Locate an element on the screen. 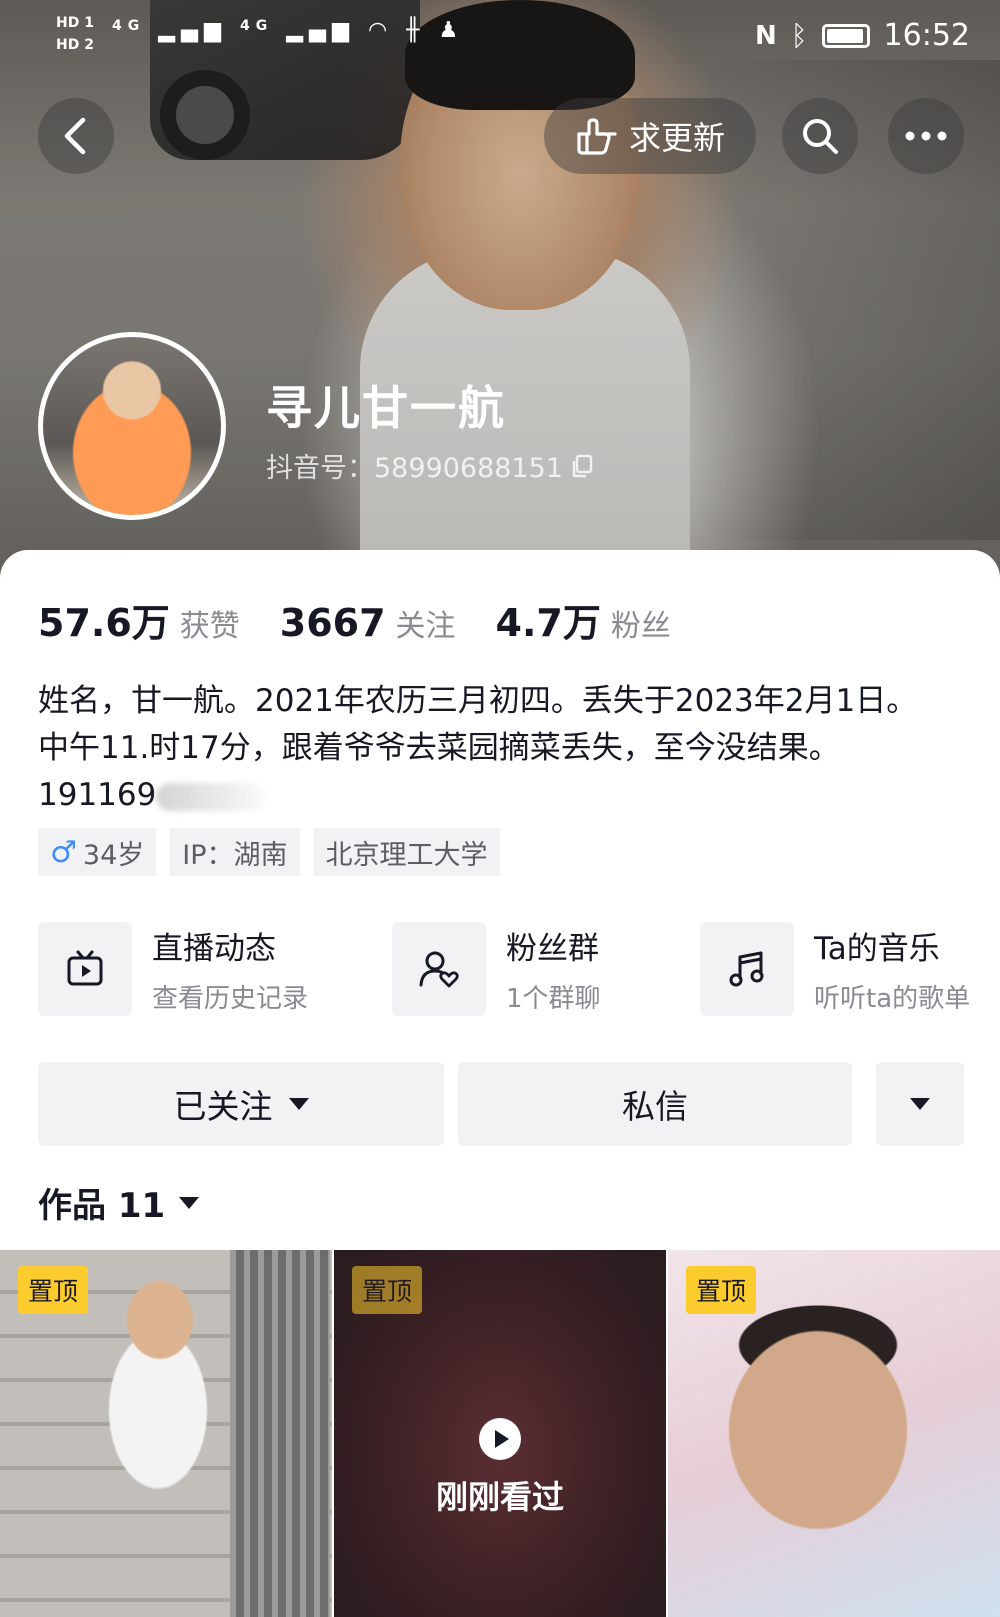 This screenshot has height=1617, width=1000. followed-button: 已关注 is located at coordinates (241, 1104).